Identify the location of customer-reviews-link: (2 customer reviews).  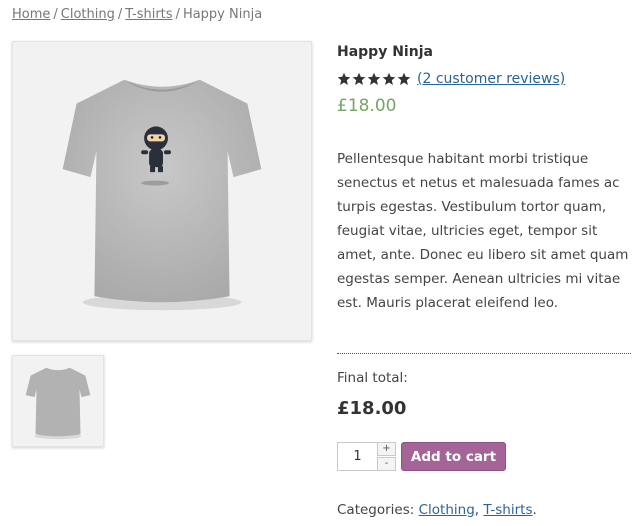
(491, 79).